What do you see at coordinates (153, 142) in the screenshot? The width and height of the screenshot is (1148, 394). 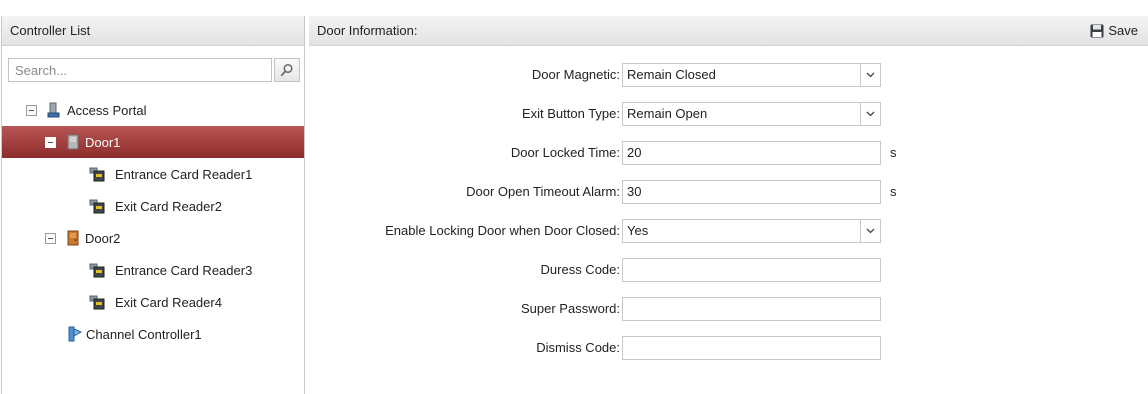 I see `tree-item-door1: Door1` at bounding box center [153, 142].